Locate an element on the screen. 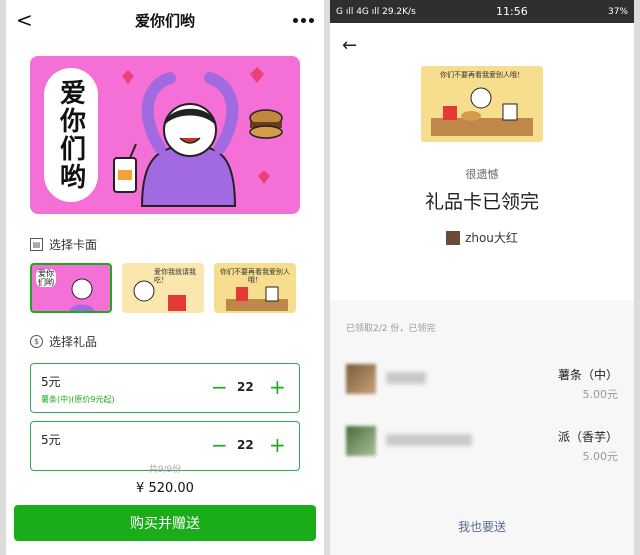 The height and width of the screenshot is (555, 640). card-thumbnails: 爱你们哟 爱你我就请我吃！ 你们不要再看我爱别人哦！ is located at coordinates (165, 288).